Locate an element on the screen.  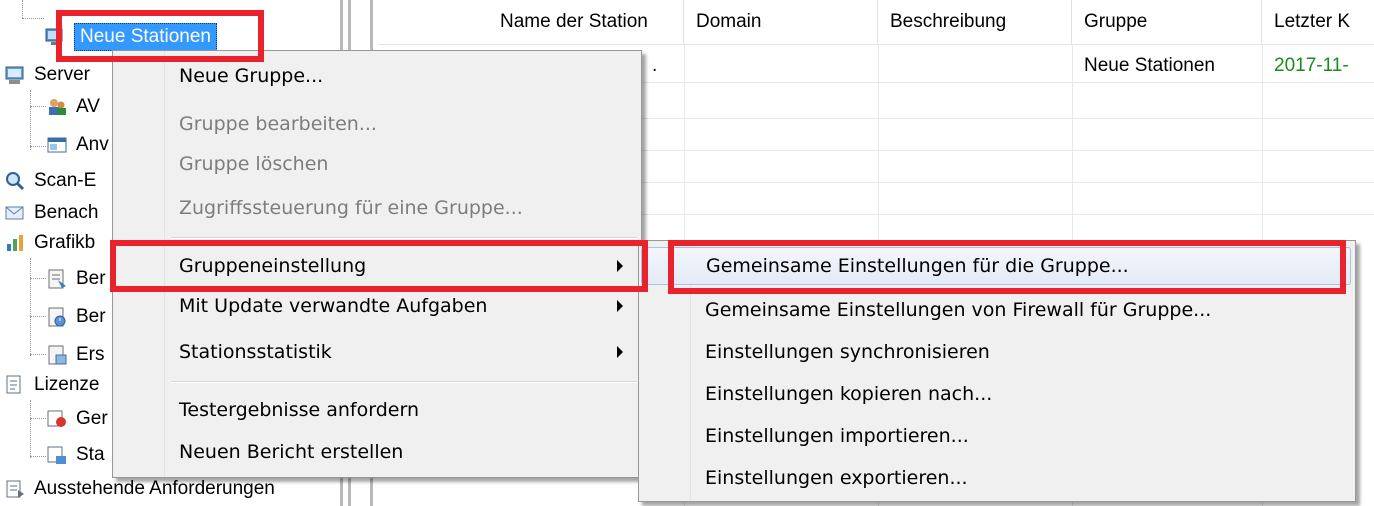
cell-description is located at coordinates (975, 66).